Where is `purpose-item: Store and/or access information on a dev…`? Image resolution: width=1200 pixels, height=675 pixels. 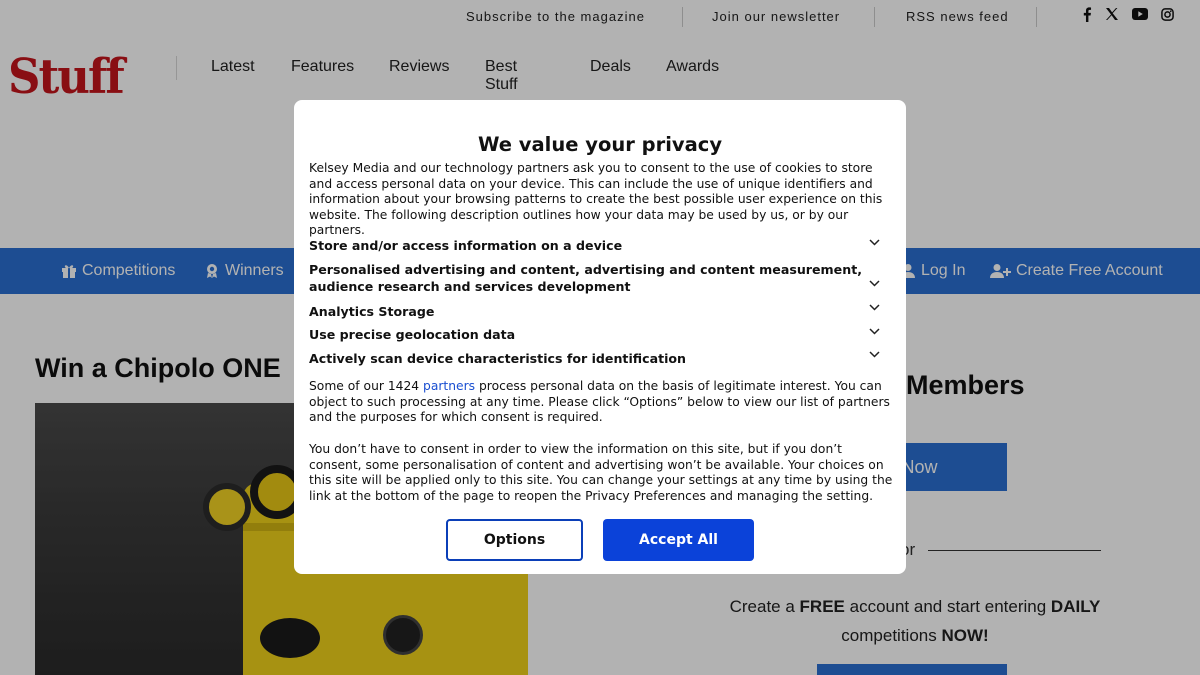 purpose-item: Store and/or access information on a dev… is located at coordinates (591, 245).